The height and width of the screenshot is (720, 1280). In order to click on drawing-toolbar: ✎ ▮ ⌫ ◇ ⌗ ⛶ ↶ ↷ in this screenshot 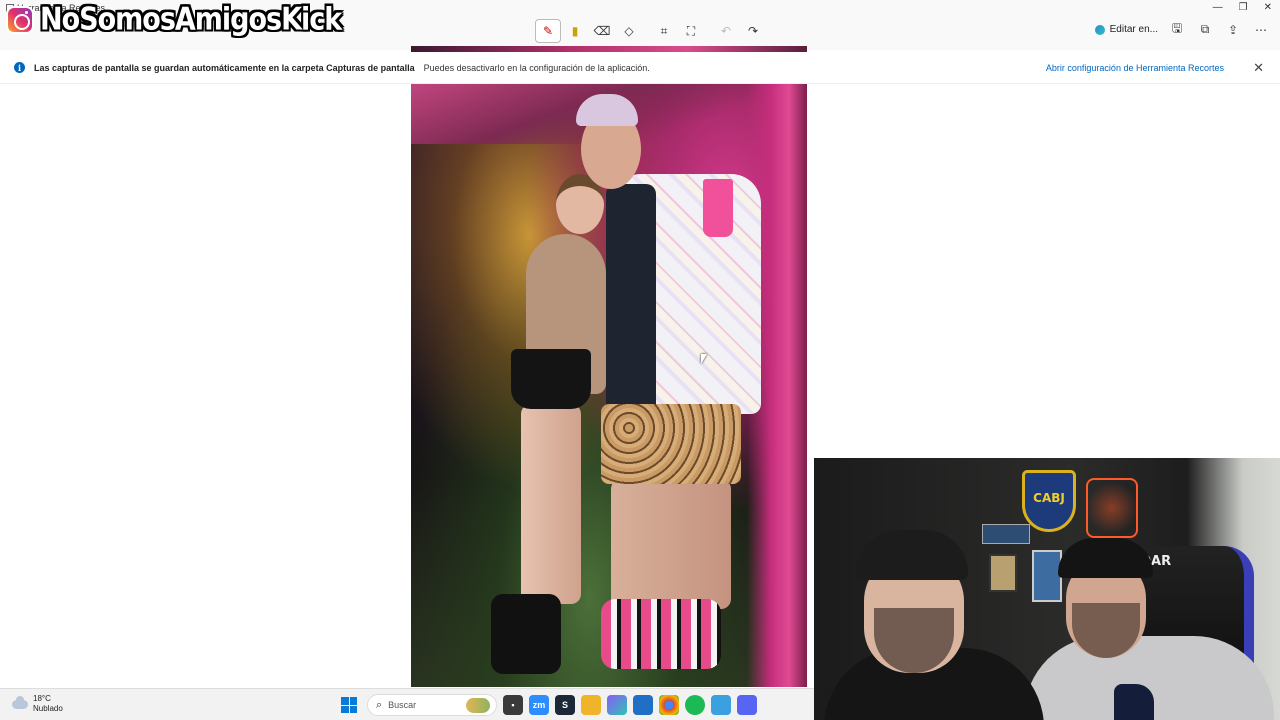, I will do `click(651, 31)`.